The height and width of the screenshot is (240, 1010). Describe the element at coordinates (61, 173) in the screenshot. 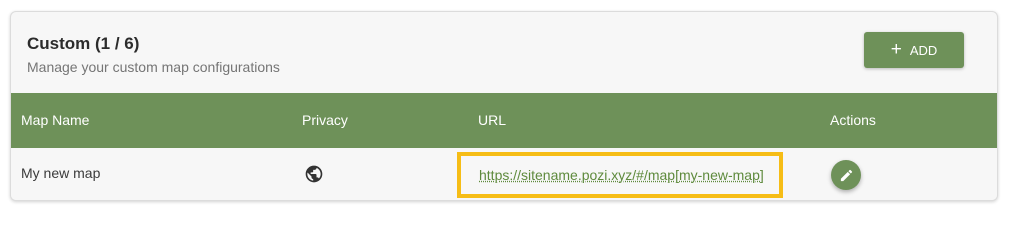

I see `map-name-cell: My new map` at that location.